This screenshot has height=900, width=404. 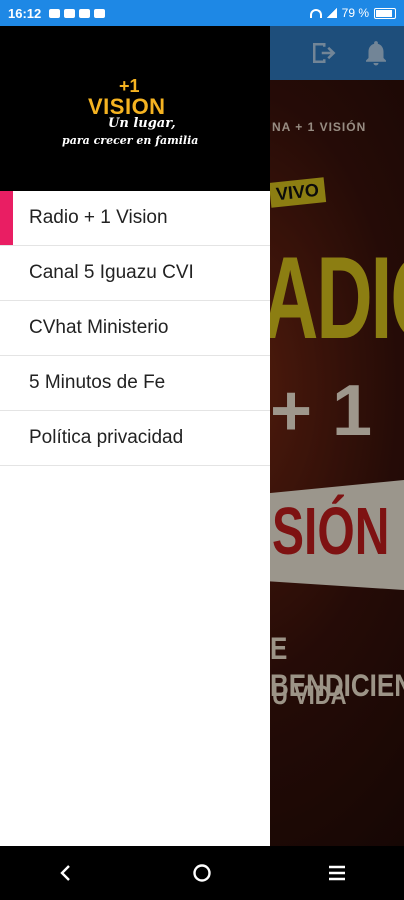 What do you see at coordinates (77, 13) in the screenshot?
I see `notification-icons` at bounding box center [77, 13].